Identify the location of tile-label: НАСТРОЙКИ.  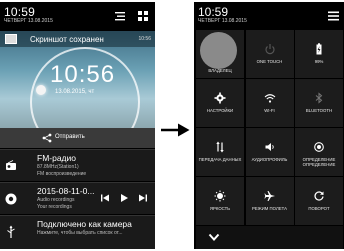
(220, 110).